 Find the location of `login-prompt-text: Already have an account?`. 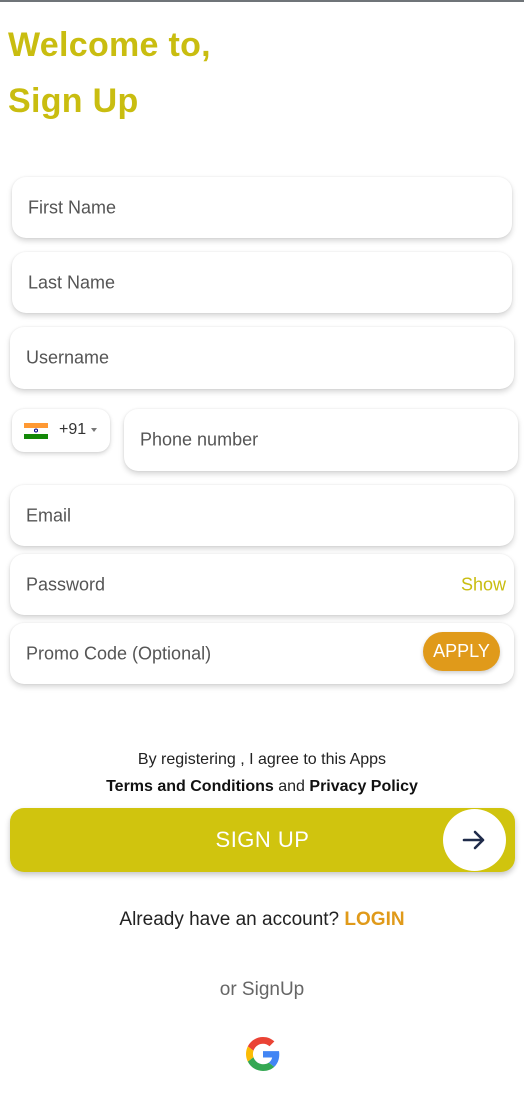

login-prompt-text: Already have an account? is located at coordinates (229, 919).